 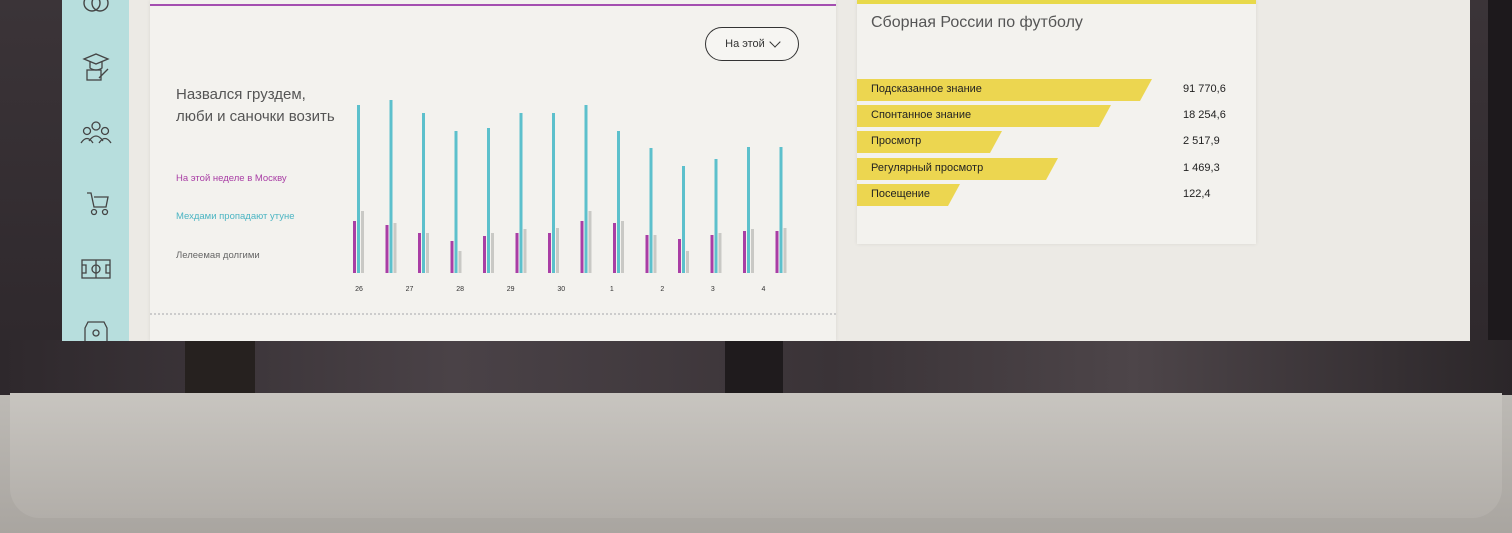 I want to click on legend-item-2: Мехдами пропадают утуне, so click(x=235, y=216).